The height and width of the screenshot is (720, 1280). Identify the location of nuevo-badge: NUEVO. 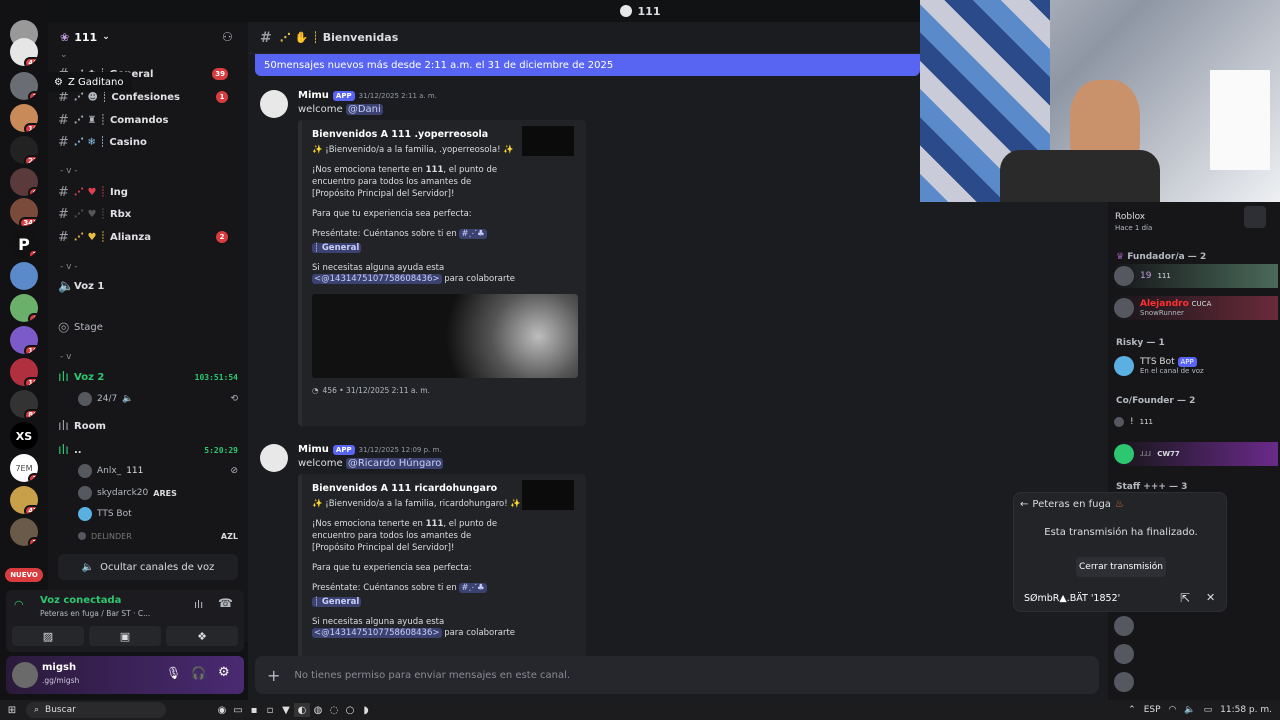
(24, 575).